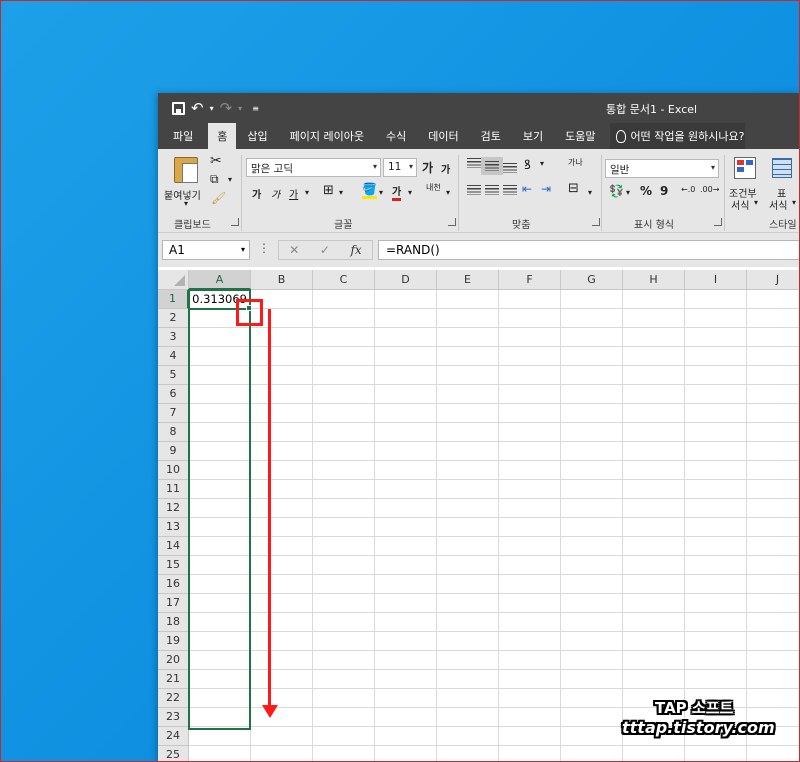  Describe the element at coordinates (718, 222) in the screenshot. I see `number-launcher-icon` at that location.